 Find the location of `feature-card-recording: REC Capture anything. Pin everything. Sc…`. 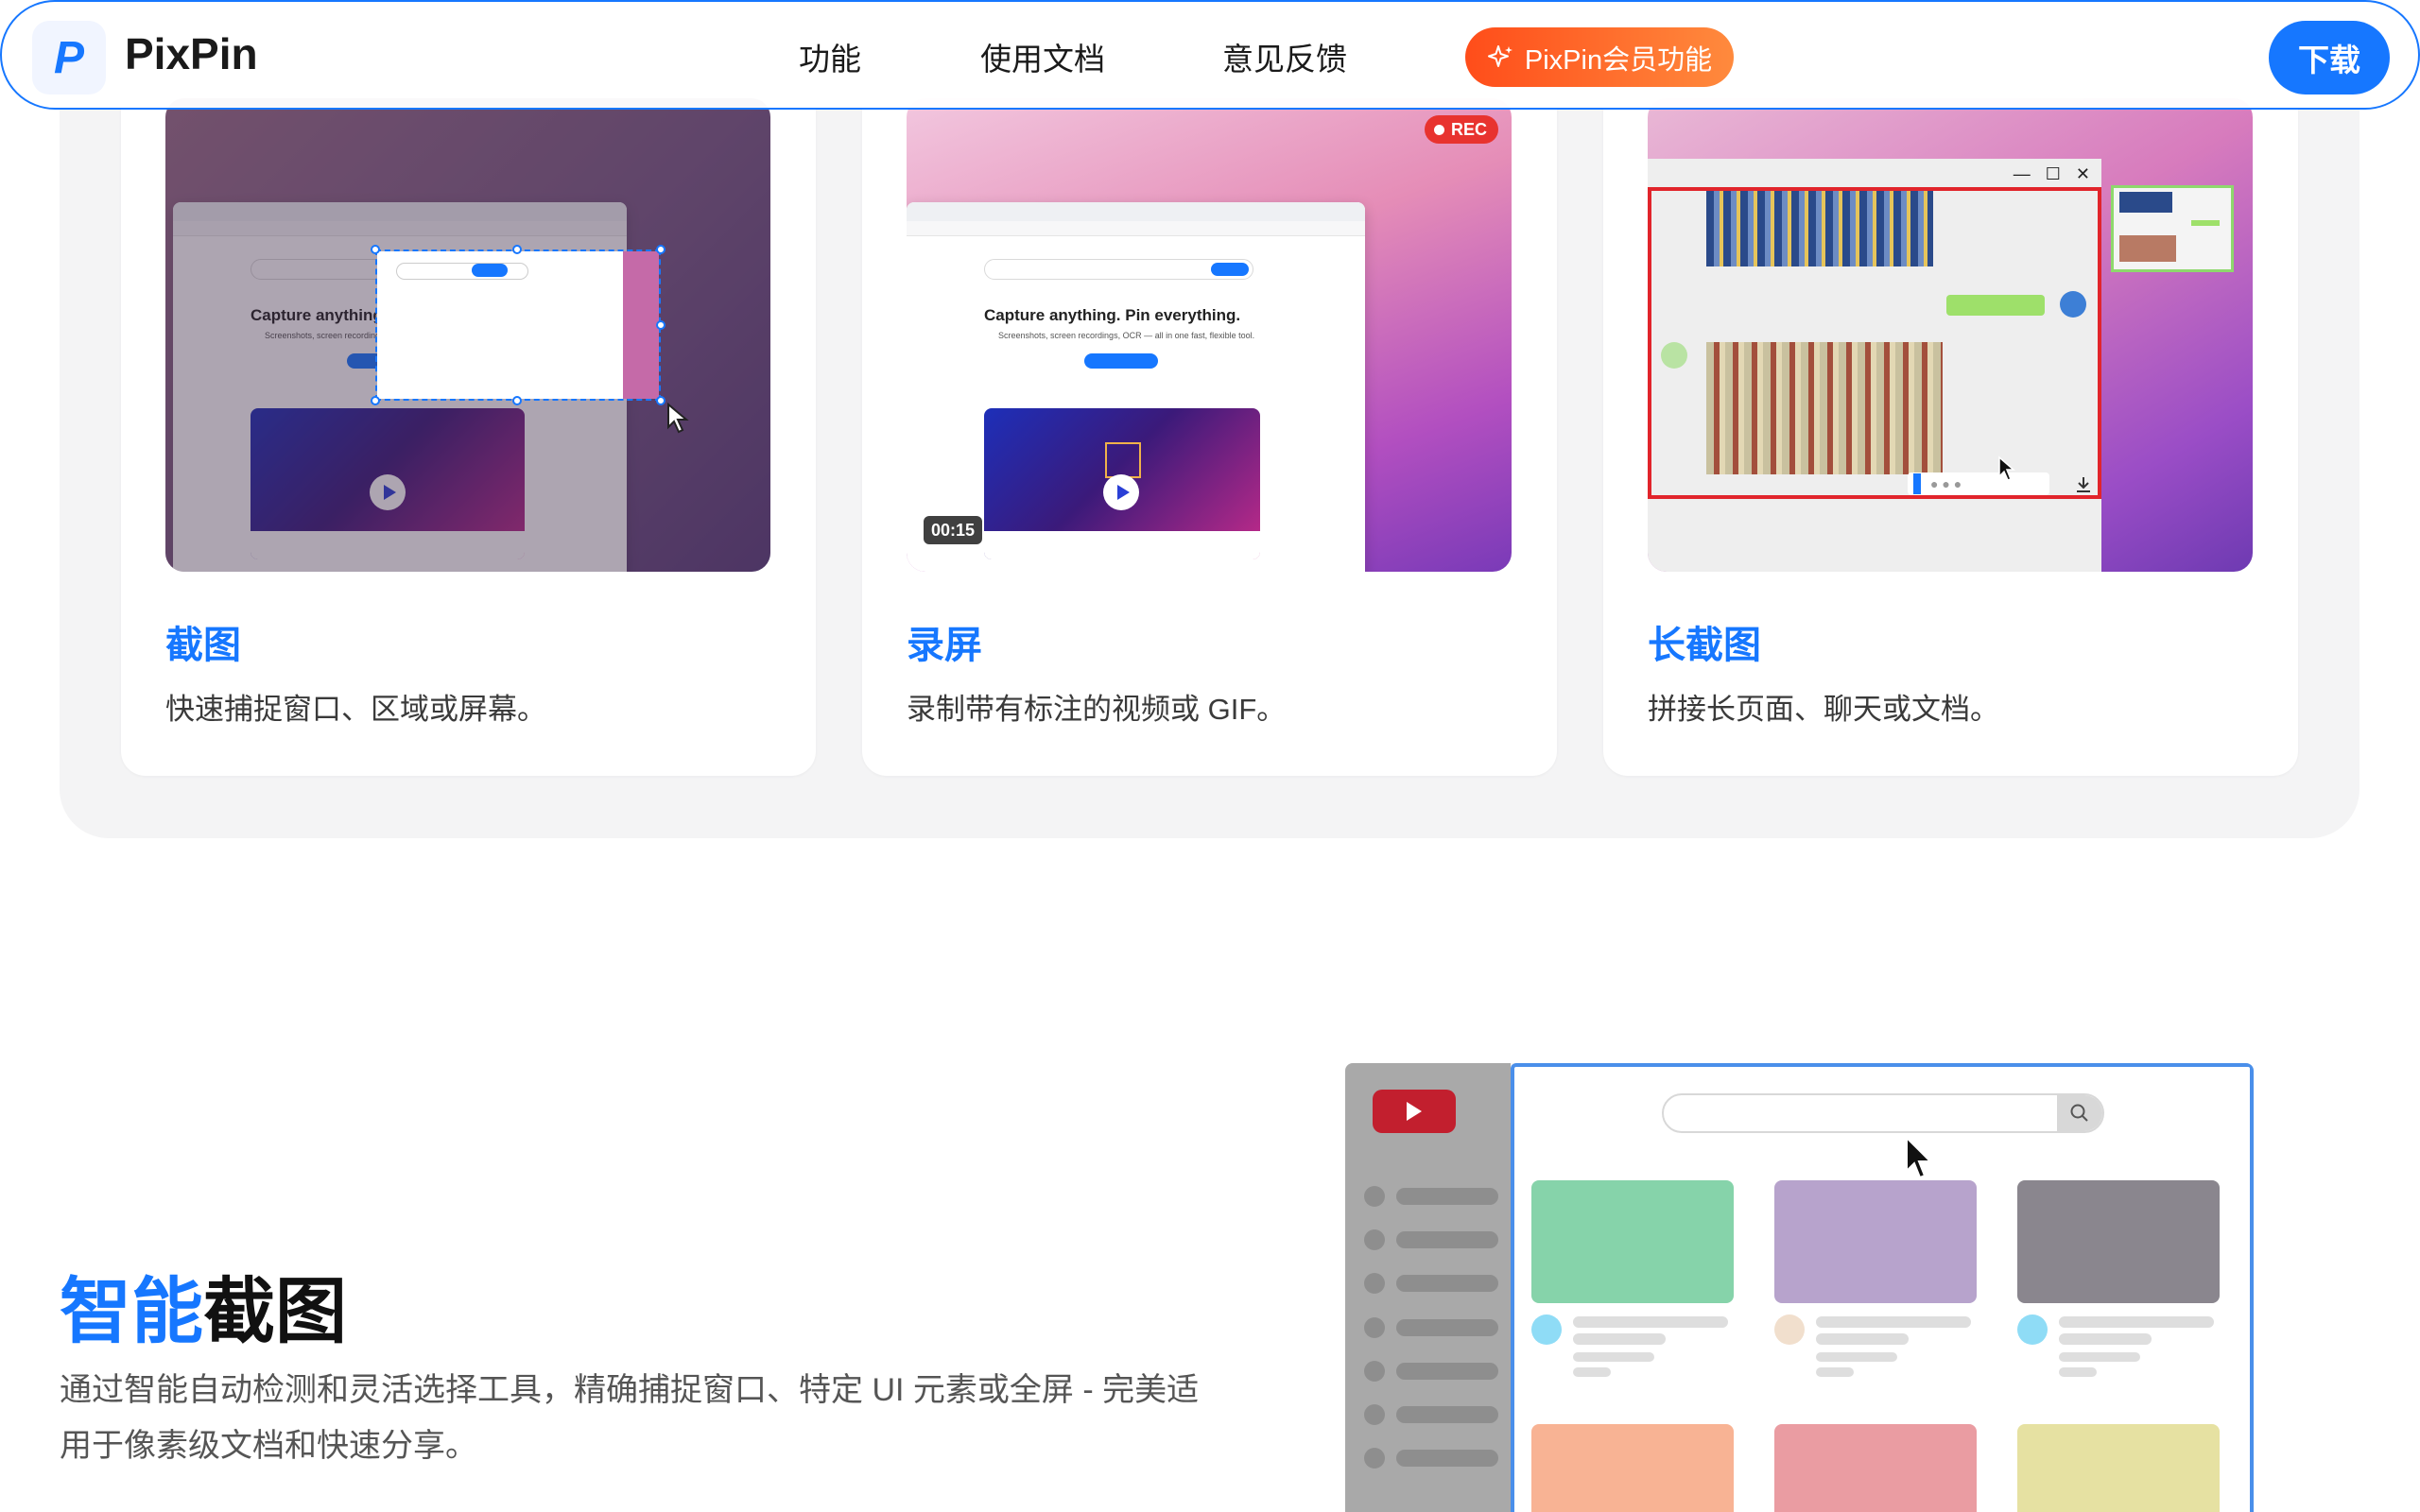

feature-card-recording: REC Capture anything. Pin everything. Sc… is located at coordinates (1210, 388).